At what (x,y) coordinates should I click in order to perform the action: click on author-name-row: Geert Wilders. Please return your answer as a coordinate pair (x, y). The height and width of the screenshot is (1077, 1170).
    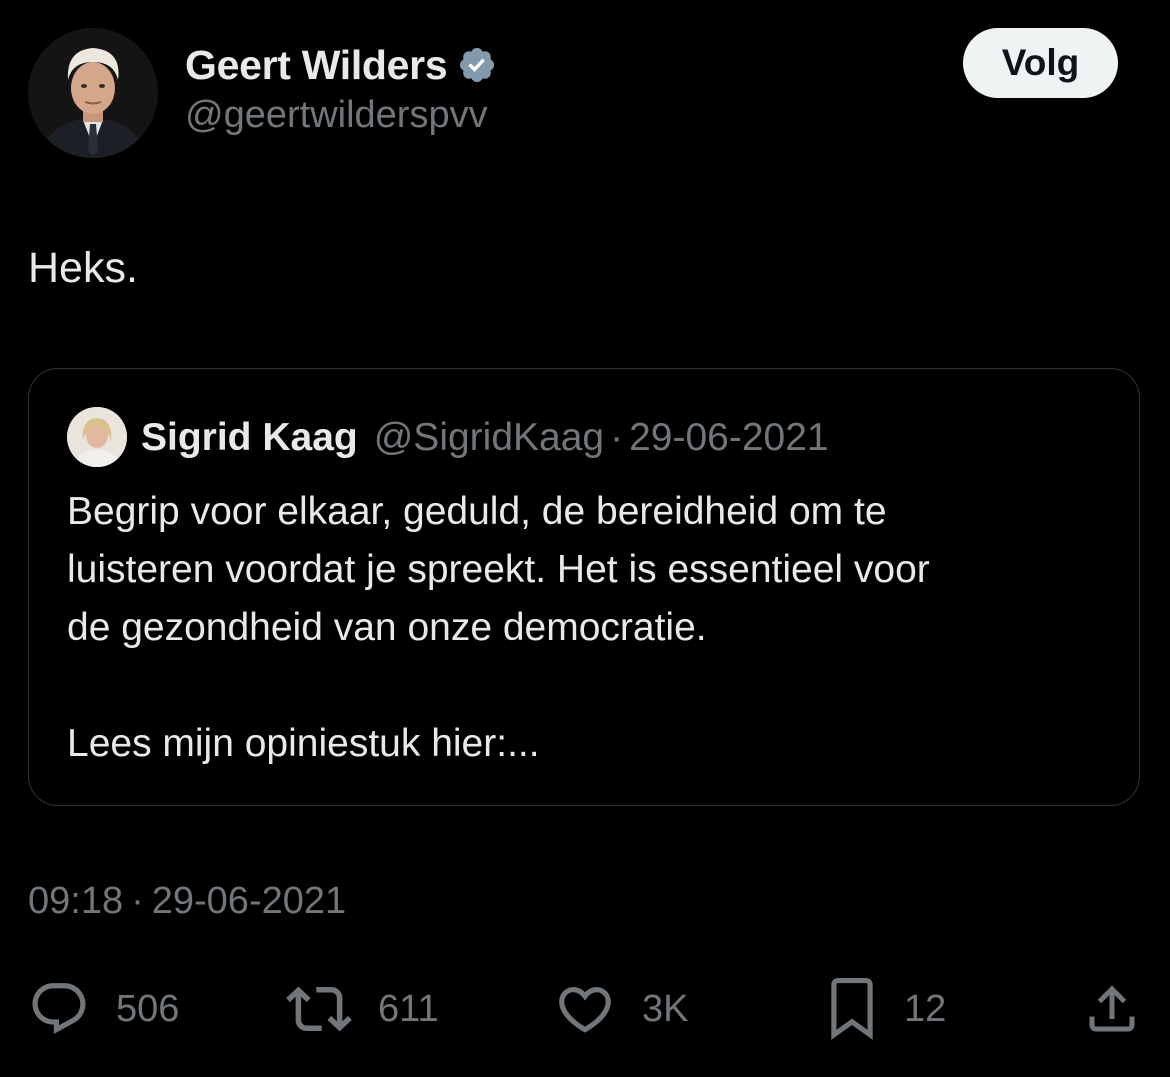
    Looking at the image, I should click on (341, 65).